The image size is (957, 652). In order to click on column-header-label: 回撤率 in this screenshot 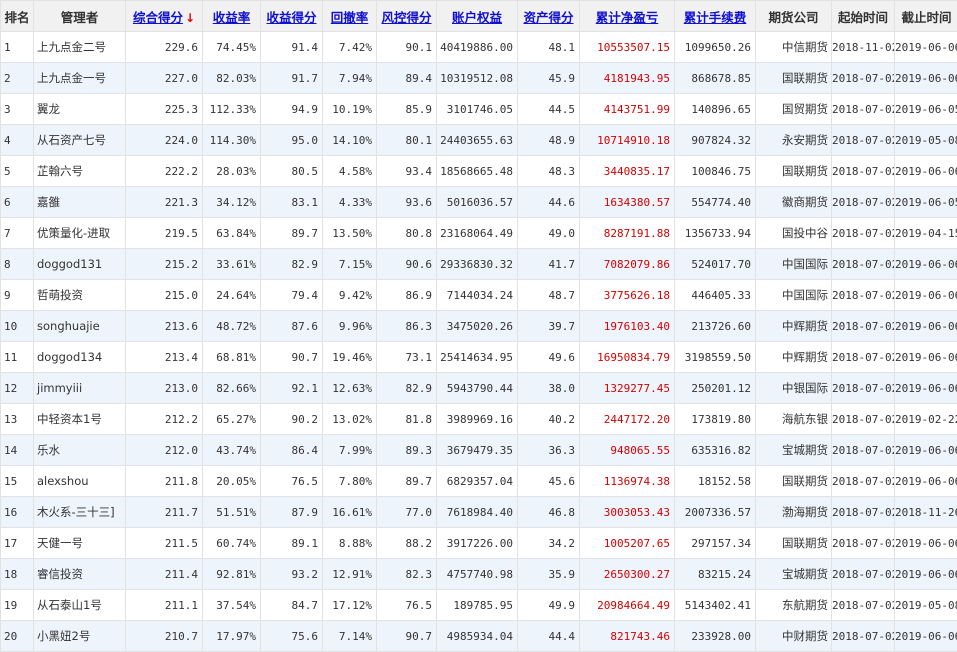, I will do `click(350, 17)`.